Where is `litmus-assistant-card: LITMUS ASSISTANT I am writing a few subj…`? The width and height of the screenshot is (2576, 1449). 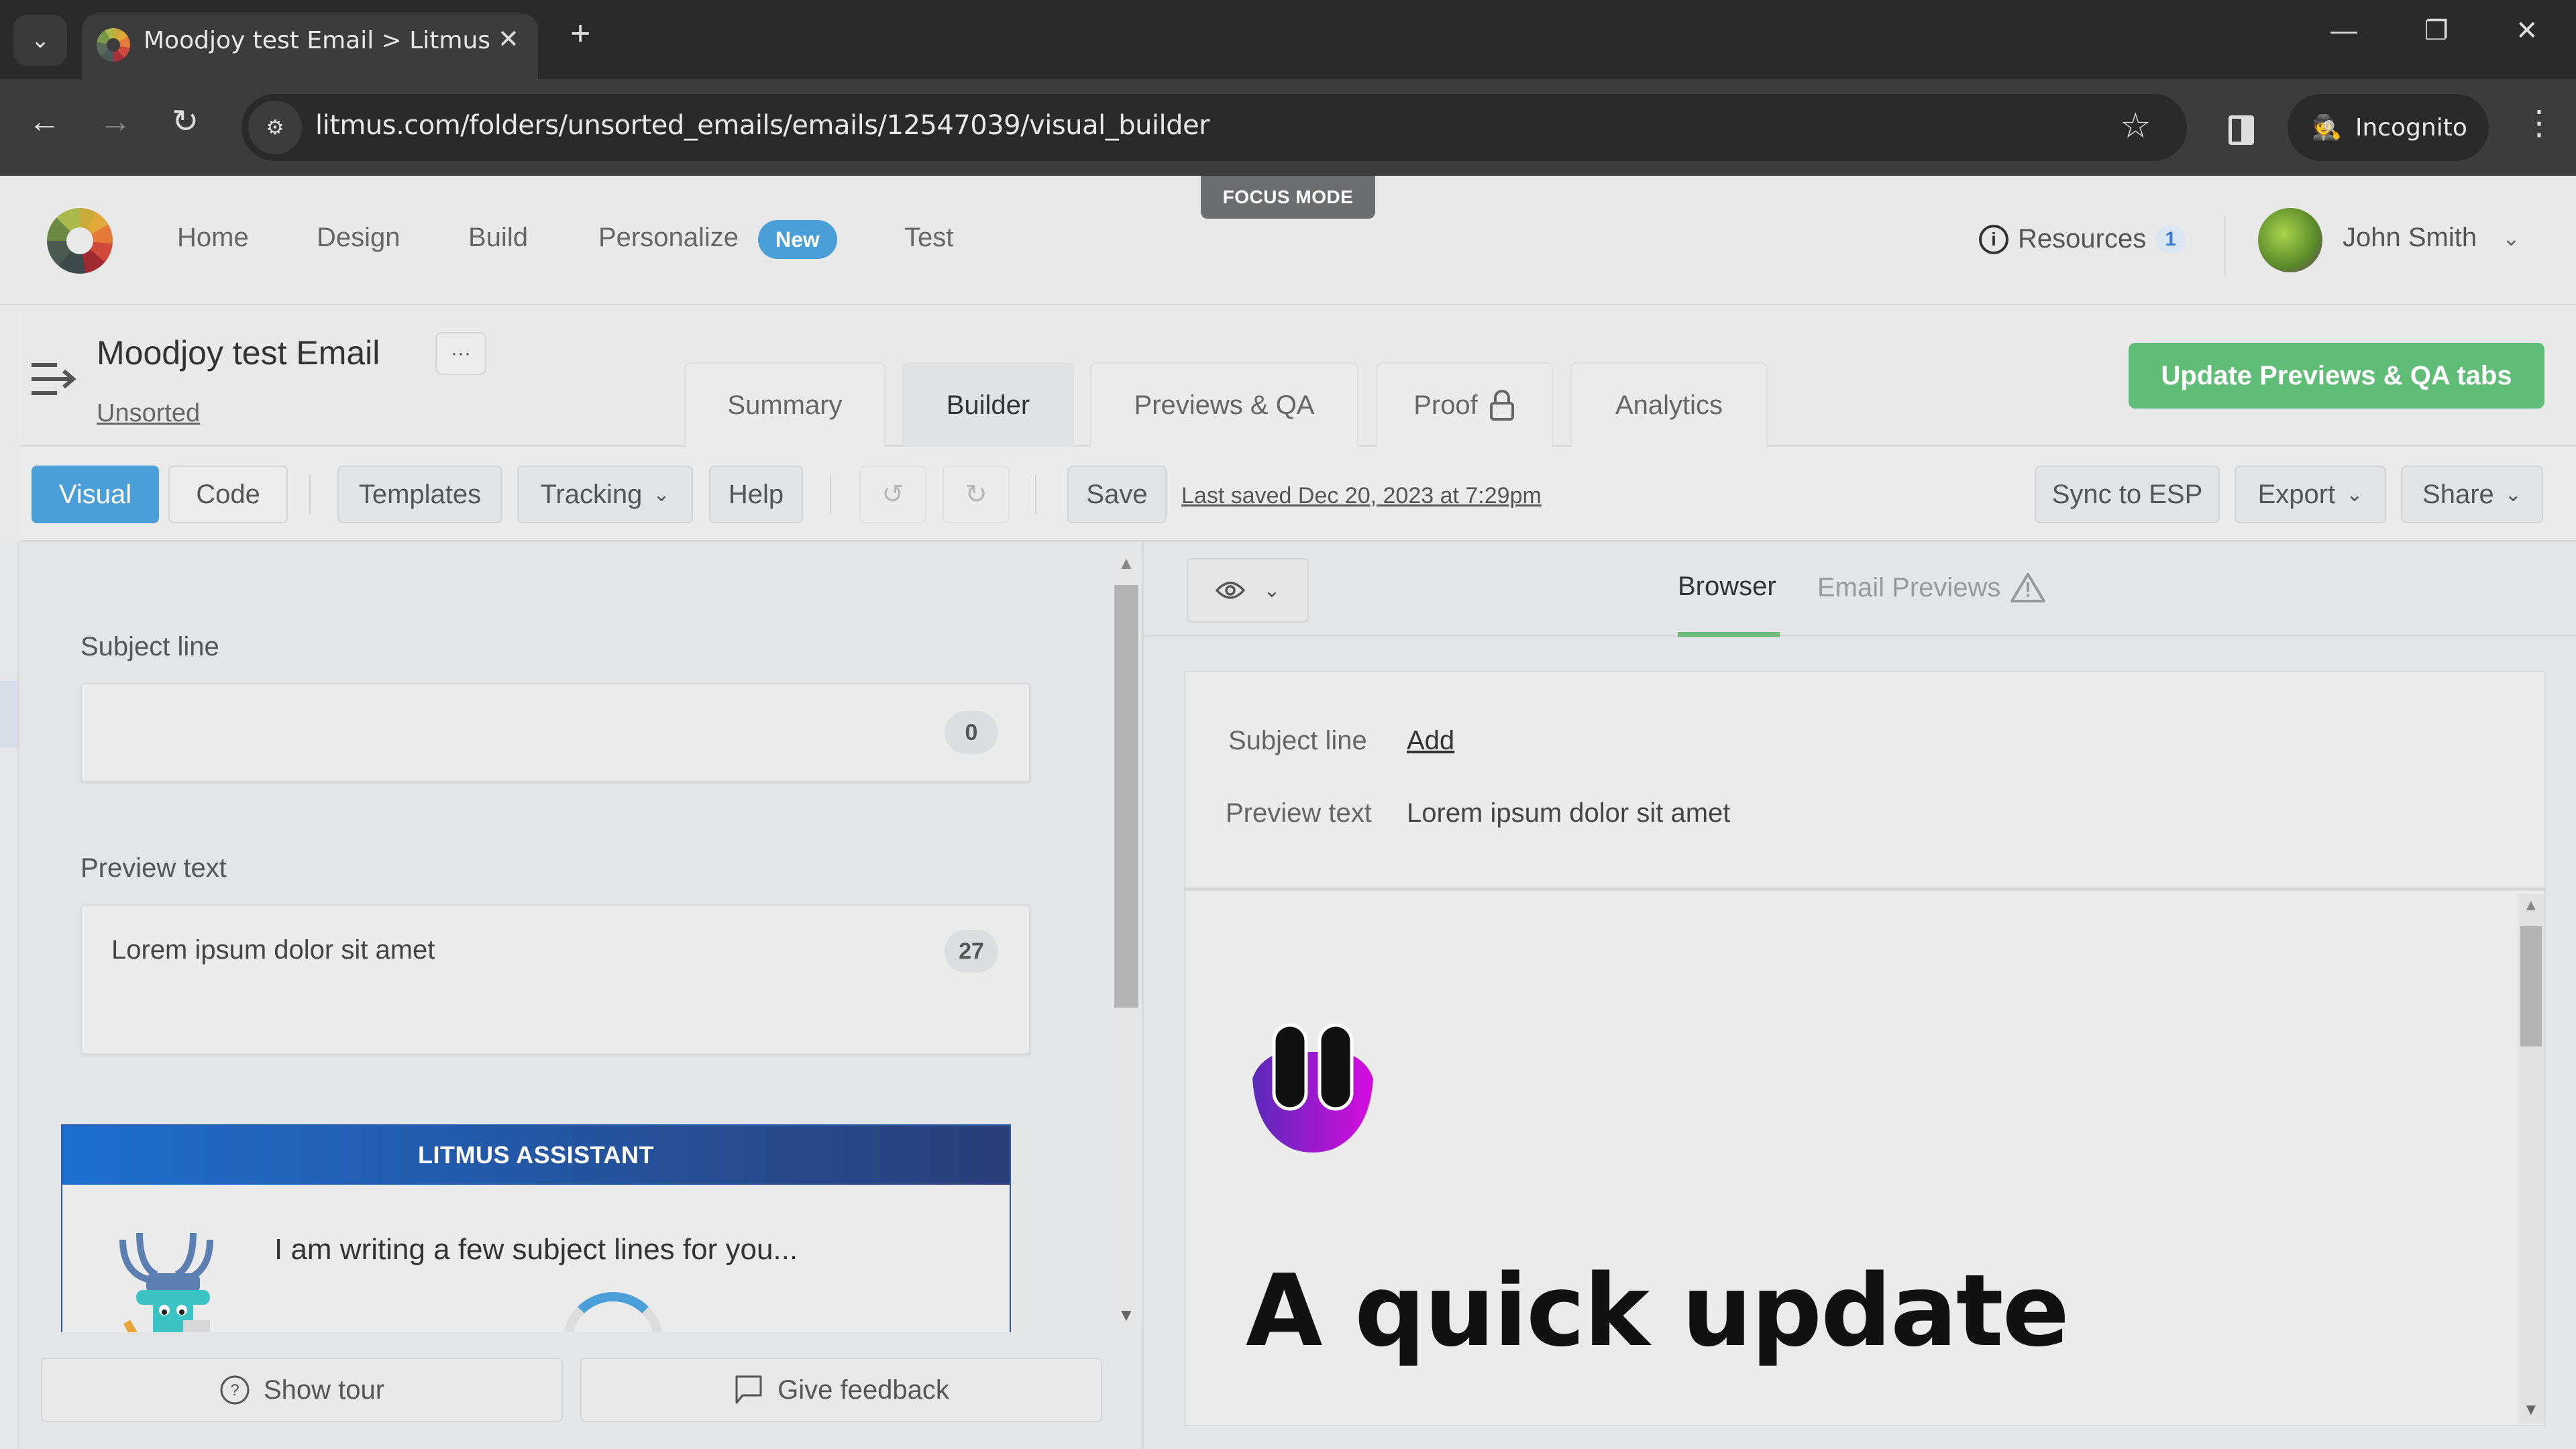 litmus-assistant-card: LITMUS ASSISTANT I am writing a few subj… is located at coordinates (536, 1228).